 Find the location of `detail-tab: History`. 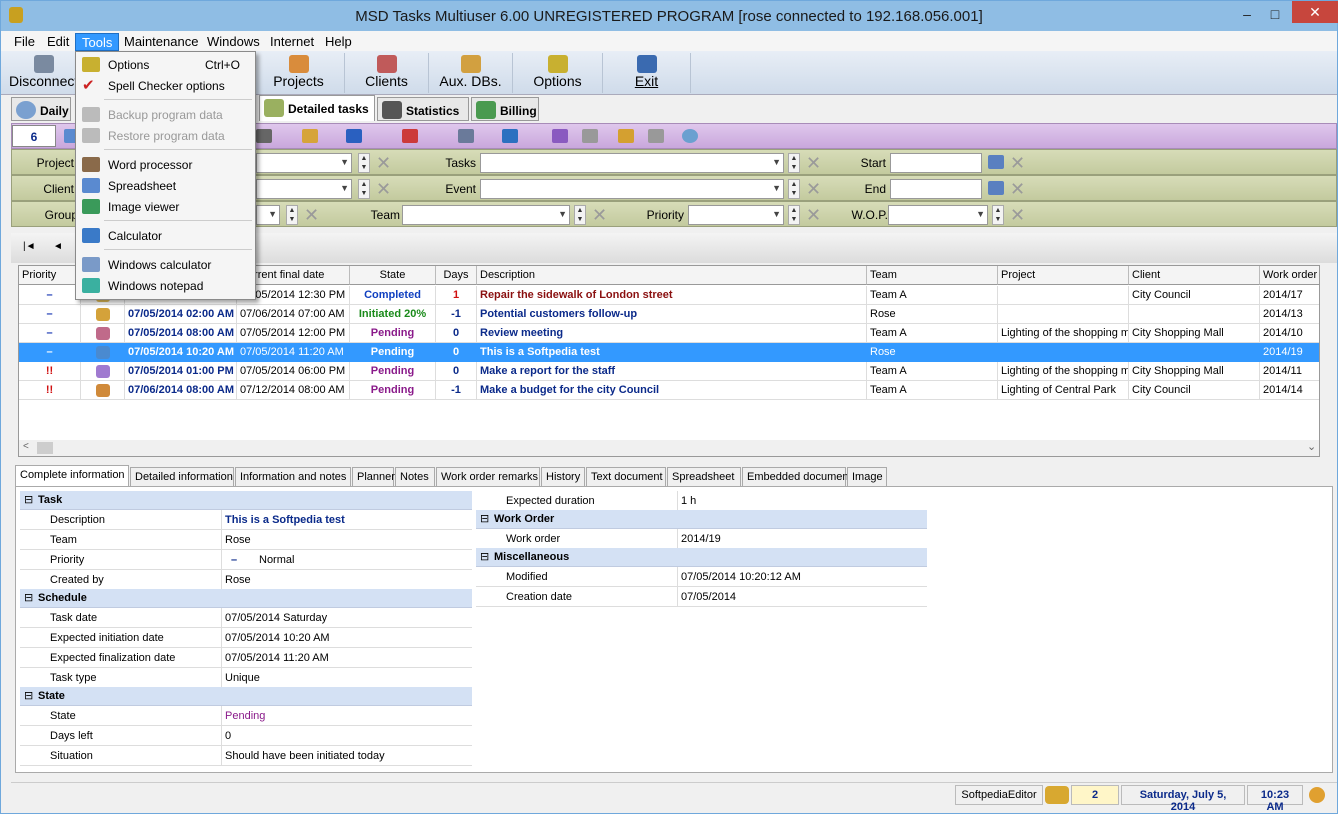

detail-tab: History is located at coordinates (563, 477).